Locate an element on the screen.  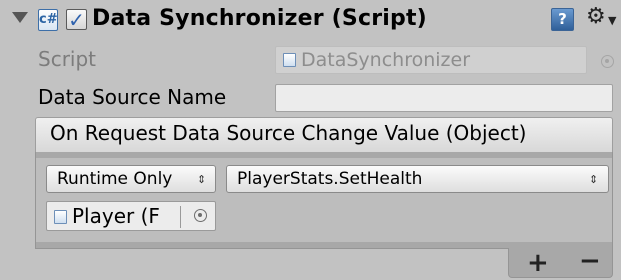
field-divider is located at coordinates (180, 217).